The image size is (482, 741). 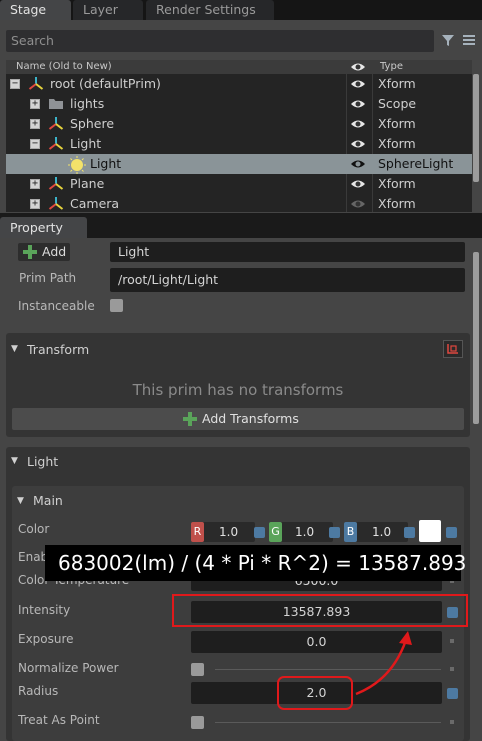 What do you see at coordinates (116, 305) in the screenshot?
I see `instanceable-checkbox` at bounding box center [116, 305].